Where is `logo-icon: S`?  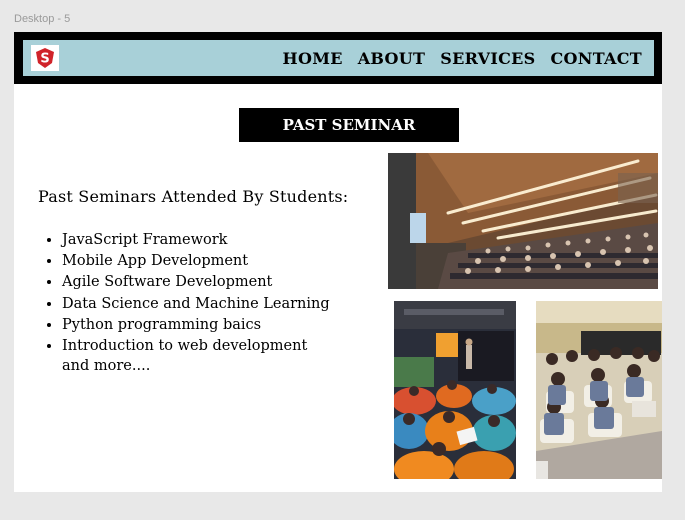 logo-icon: S is located at coordinates (45, 58).